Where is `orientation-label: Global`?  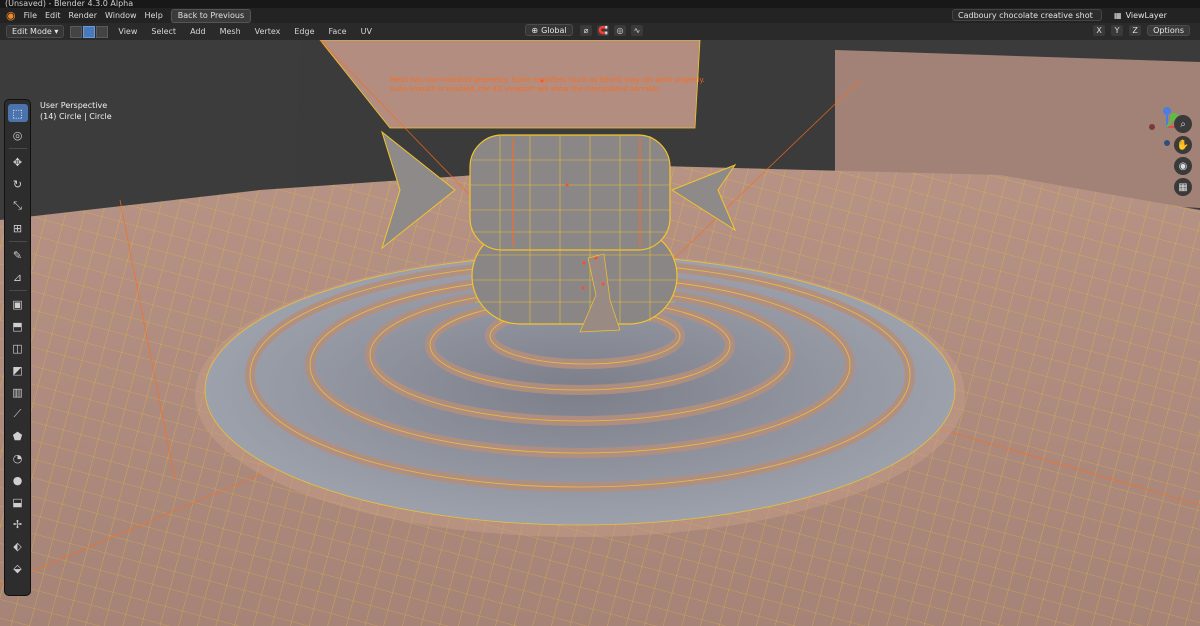
orientation-label: Global is located at coordinates (554, 30).